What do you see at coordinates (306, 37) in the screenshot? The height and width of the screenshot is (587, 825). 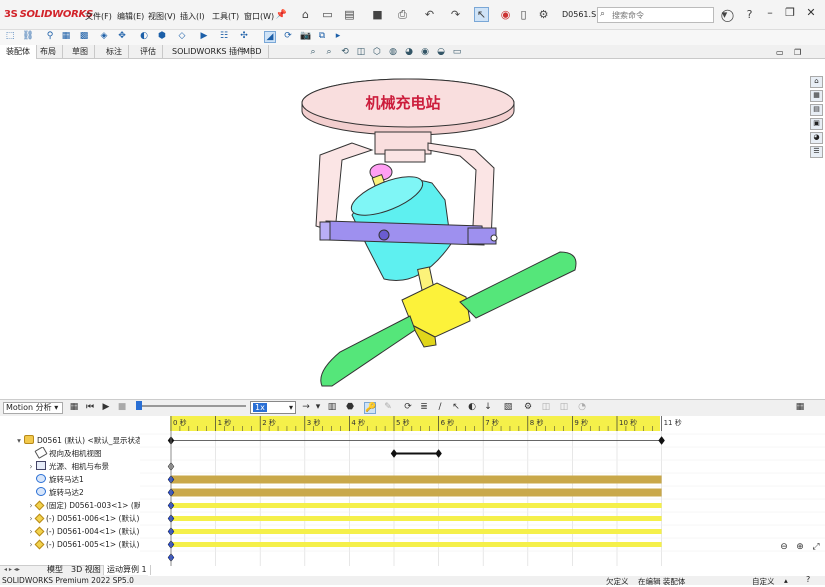 I see `take-snapshot-icon: 📷` at bounding box center [306, 37].